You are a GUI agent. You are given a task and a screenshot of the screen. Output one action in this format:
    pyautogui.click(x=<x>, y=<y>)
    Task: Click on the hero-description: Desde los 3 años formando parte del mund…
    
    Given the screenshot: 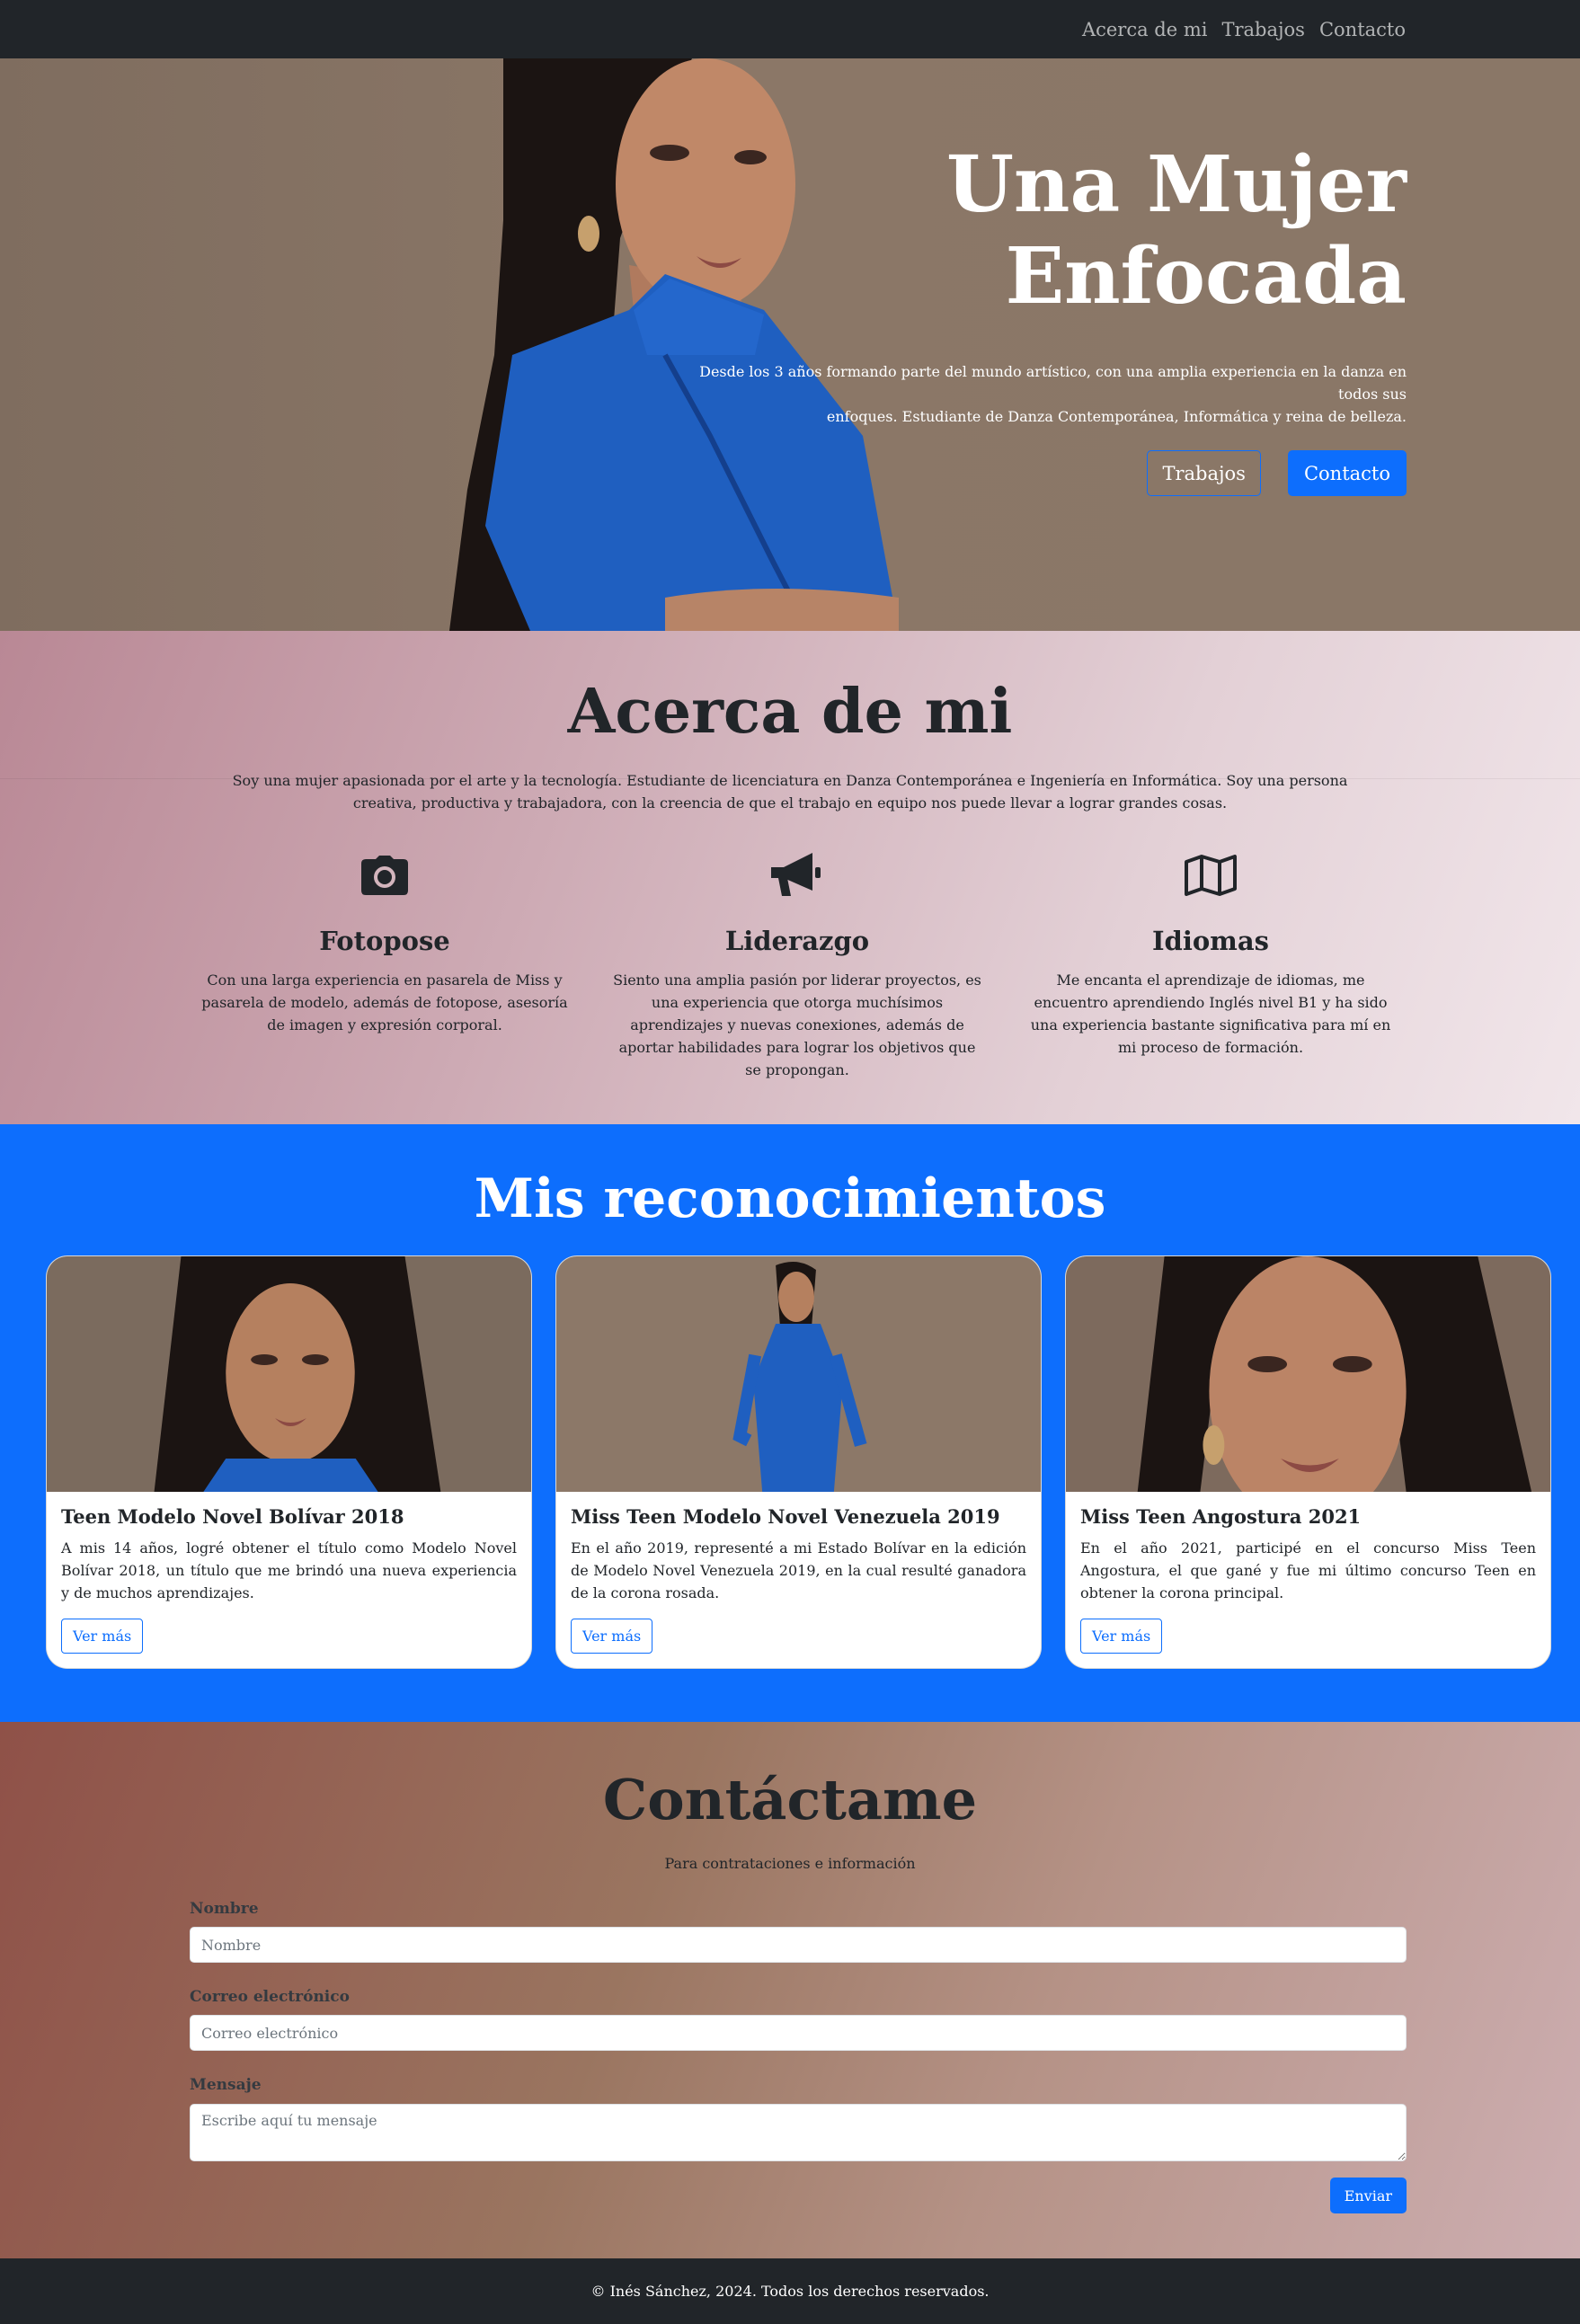 What is the action you would take?
    pyautogui.click(x=1038, y=394)
    